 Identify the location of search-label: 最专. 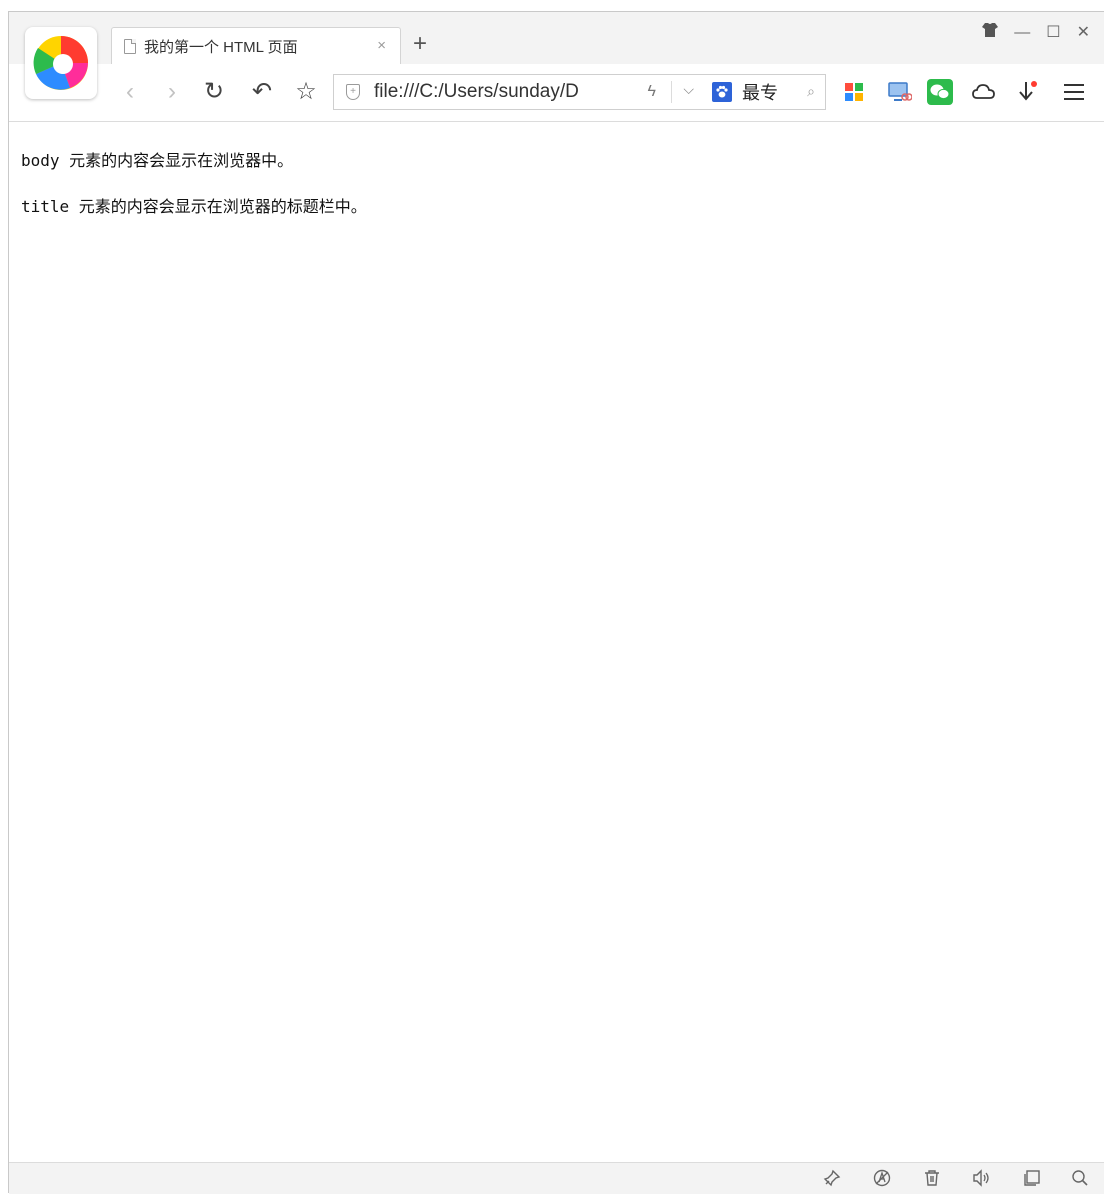
(760, 92).